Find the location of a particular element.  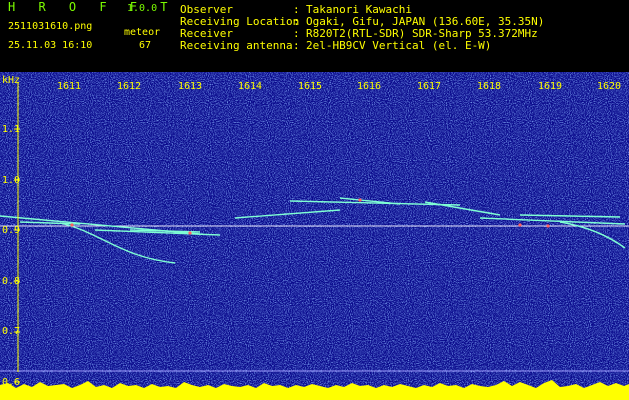

x-tick-label: 1616 is located at coordinates (369, 86).